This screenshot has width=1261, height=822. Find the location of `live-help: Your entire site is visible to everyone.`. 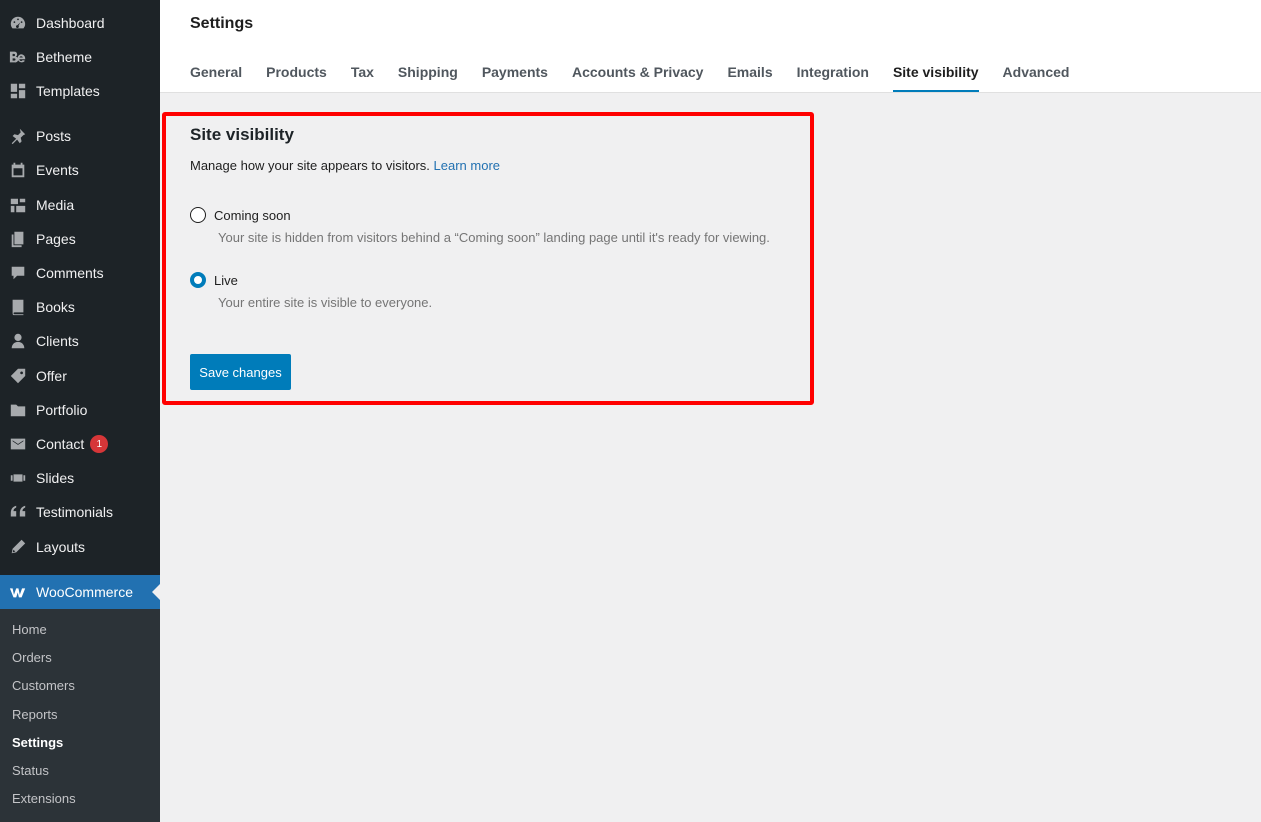

live-help: Your entire site is visible to everyone. is located at coordinates (325, 302).